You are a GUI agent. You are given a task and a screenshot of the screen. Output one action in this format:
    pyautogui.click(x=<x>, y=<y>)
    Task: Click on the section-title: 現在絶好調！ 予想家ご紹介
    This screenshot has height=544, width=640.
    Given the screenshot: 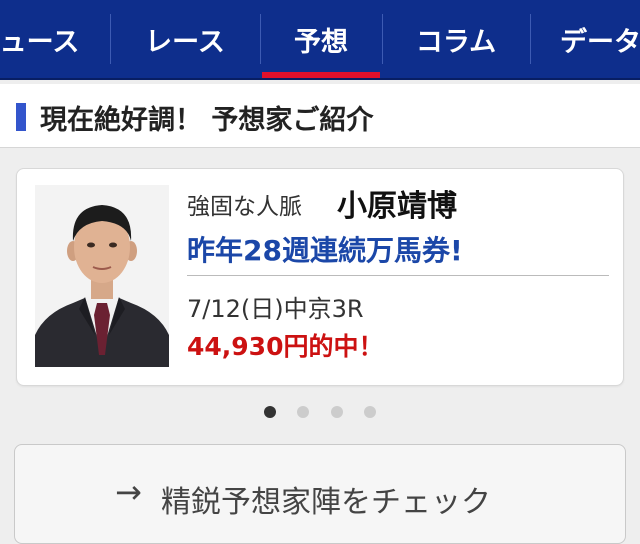 What is the action you would take?
    pyautogui.click(x=207, y=120)
    